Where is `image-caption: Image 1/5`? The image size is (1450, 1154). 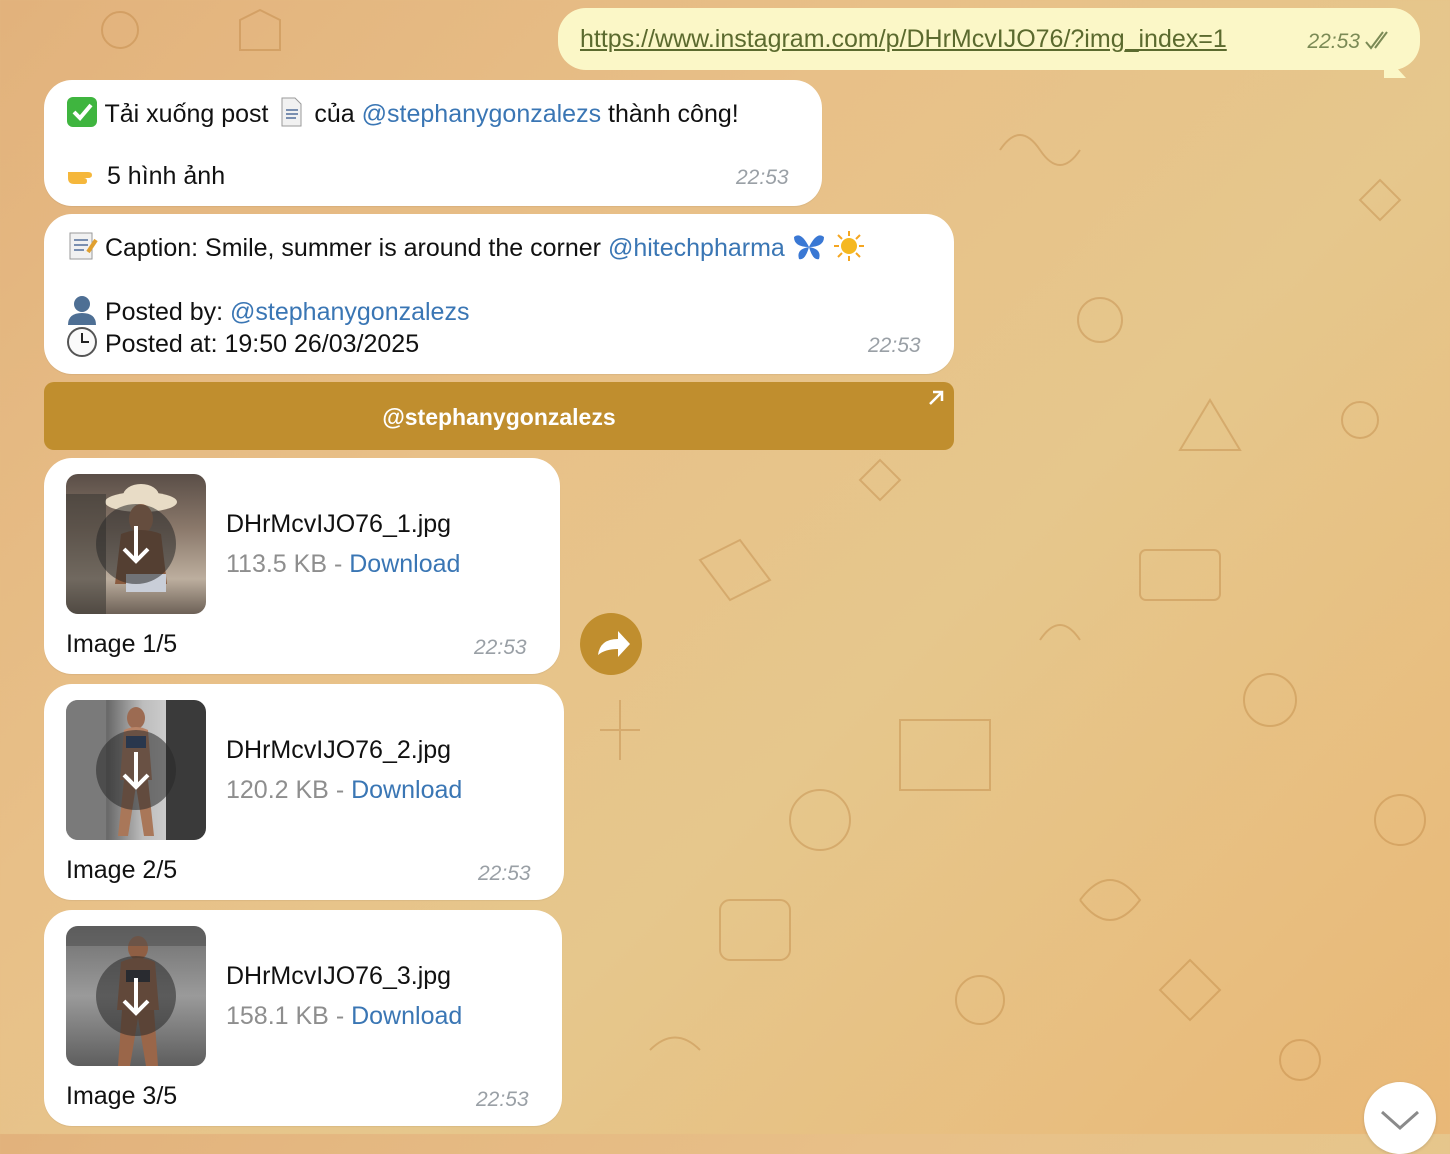 image-caption: Image 1/5 is located at coordinates (122, 644).